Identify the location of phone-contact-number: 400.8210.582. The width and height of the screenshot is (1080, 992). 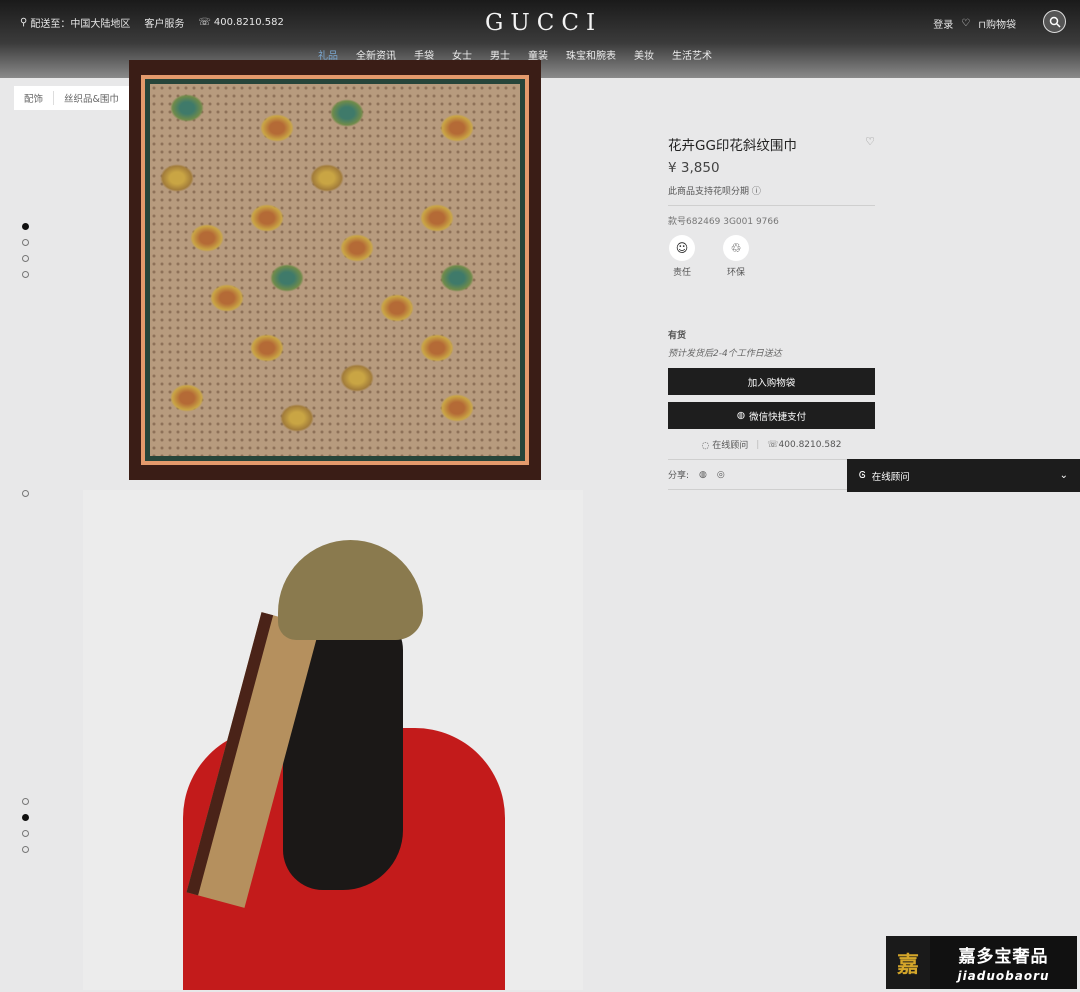
(810, 444).